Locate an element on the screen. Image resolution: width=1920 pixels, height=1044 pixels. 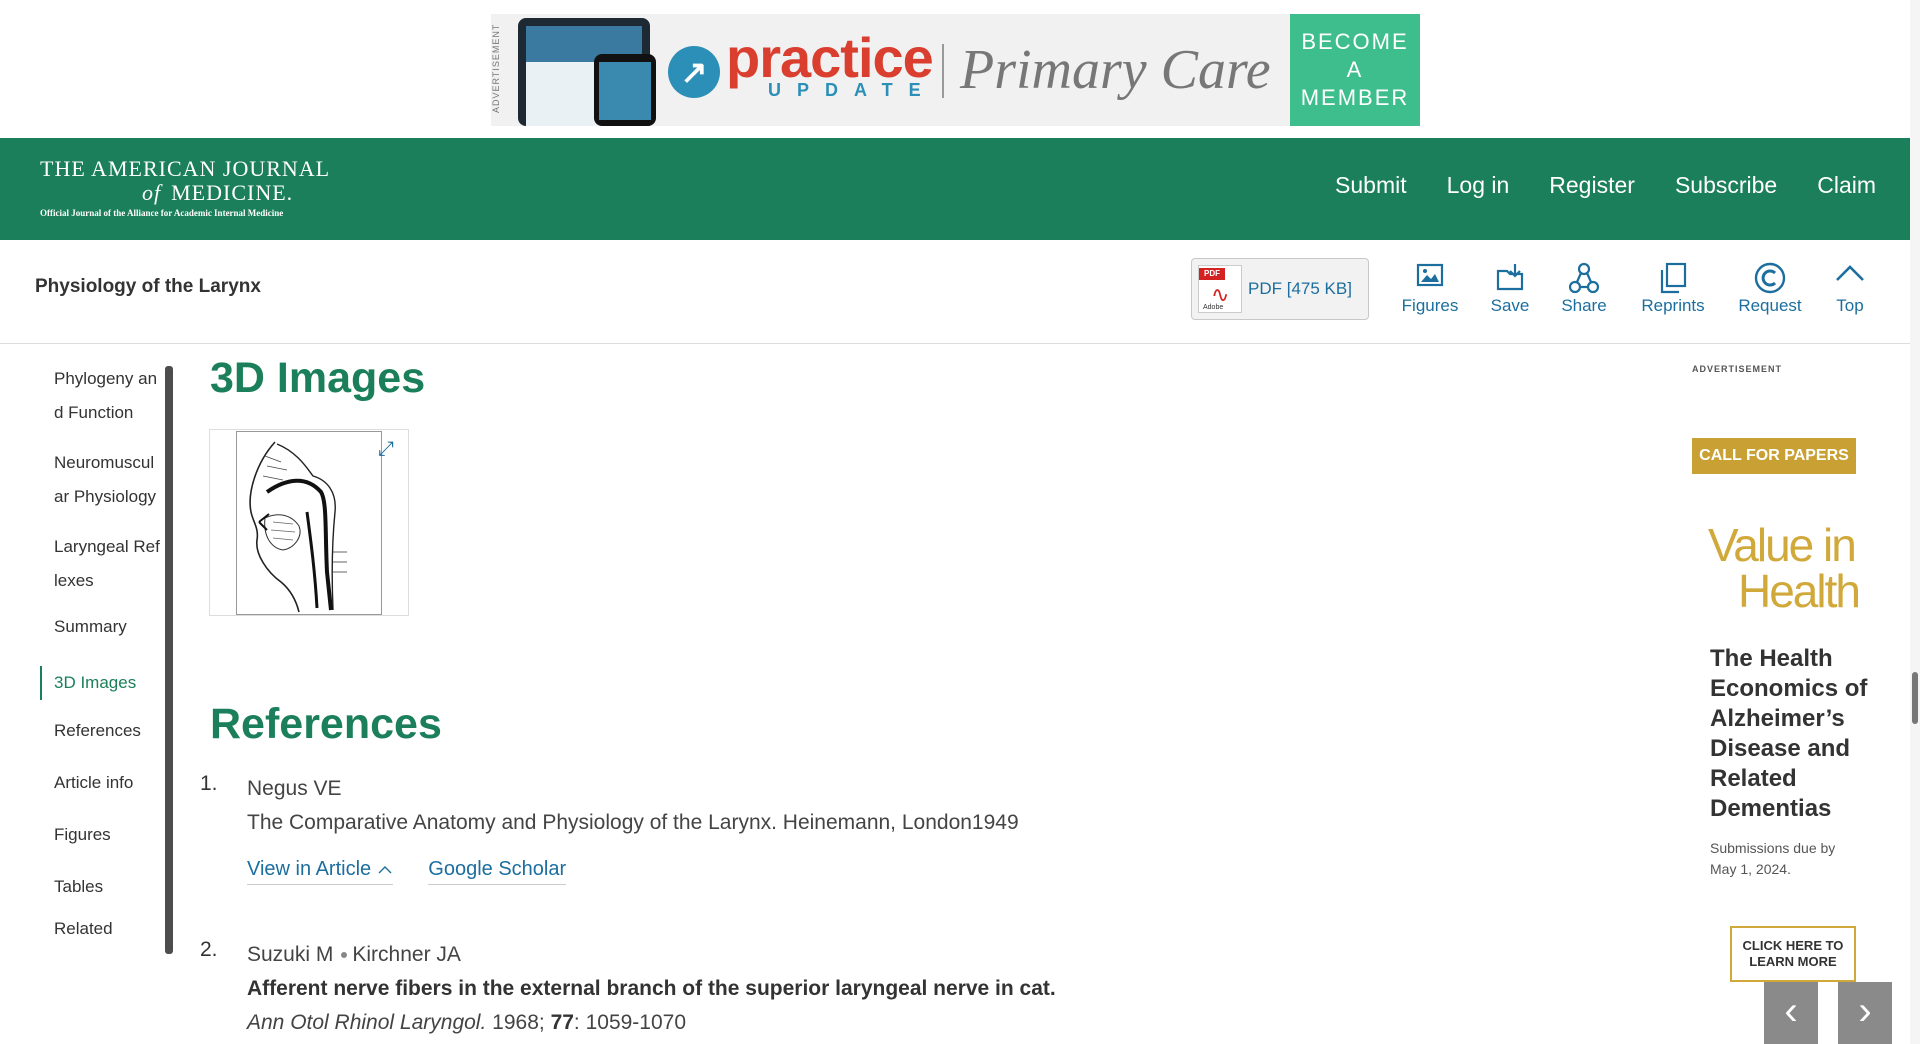
reference-number: 2. is located at coordinates (209, 949).